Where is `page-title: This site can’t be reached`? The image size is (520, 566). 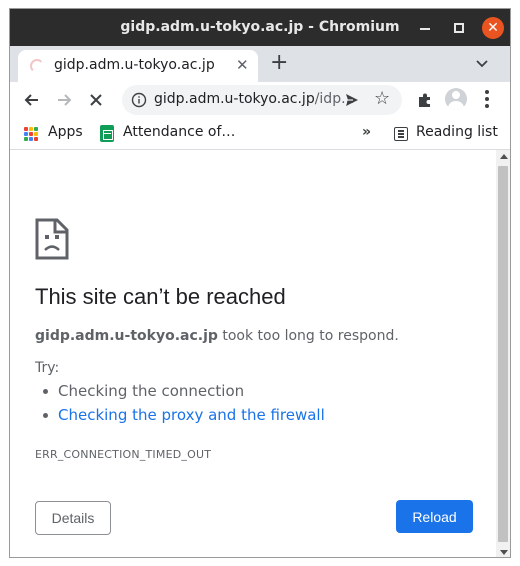 page-title: This site can’t be reached is located at coordinates (160, 296).